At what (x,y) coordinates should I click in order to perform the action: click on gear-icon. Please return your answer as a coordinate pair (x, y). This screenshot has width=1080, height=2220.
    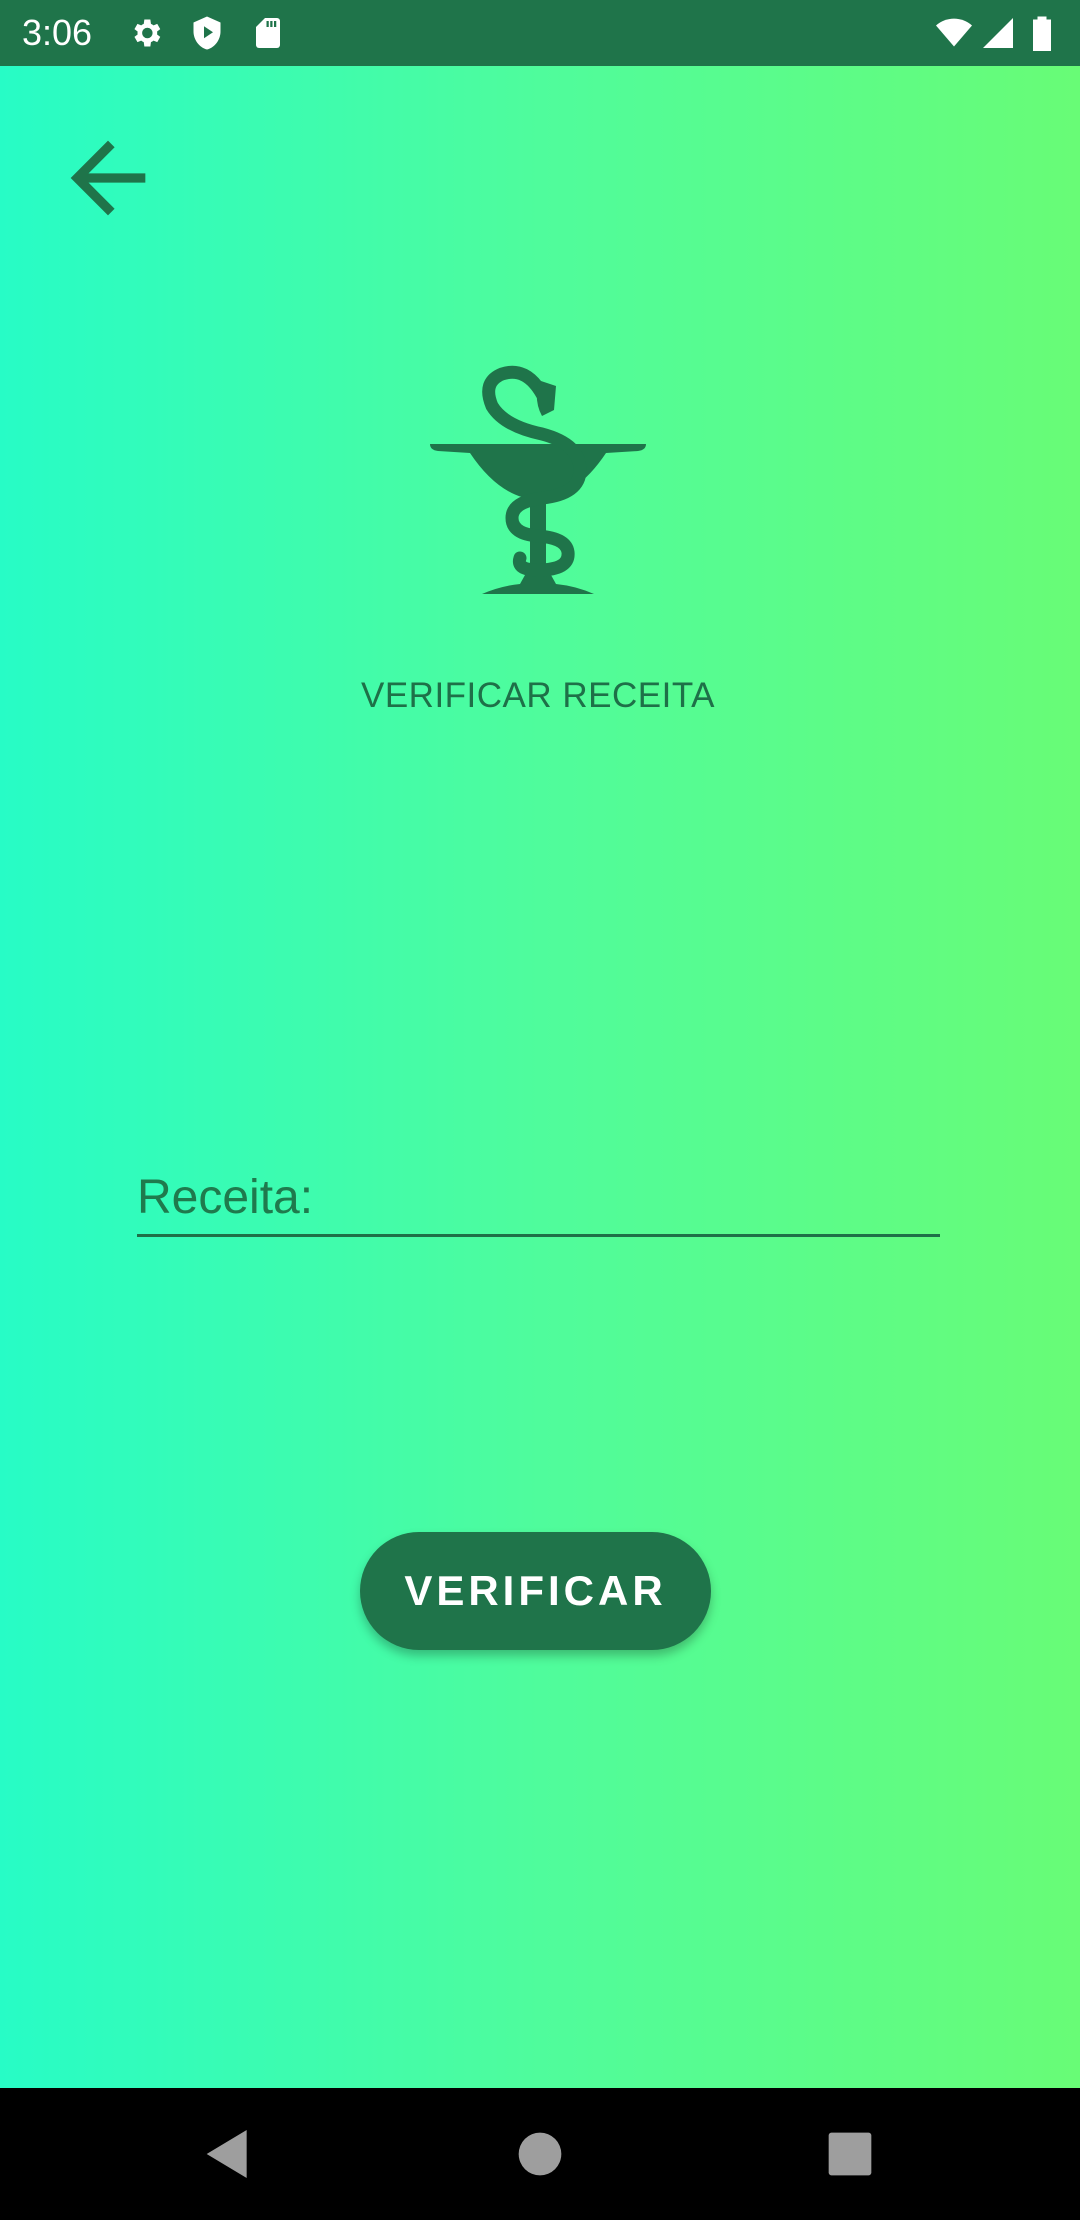
    Looking at the image, I should click on (146, 33).